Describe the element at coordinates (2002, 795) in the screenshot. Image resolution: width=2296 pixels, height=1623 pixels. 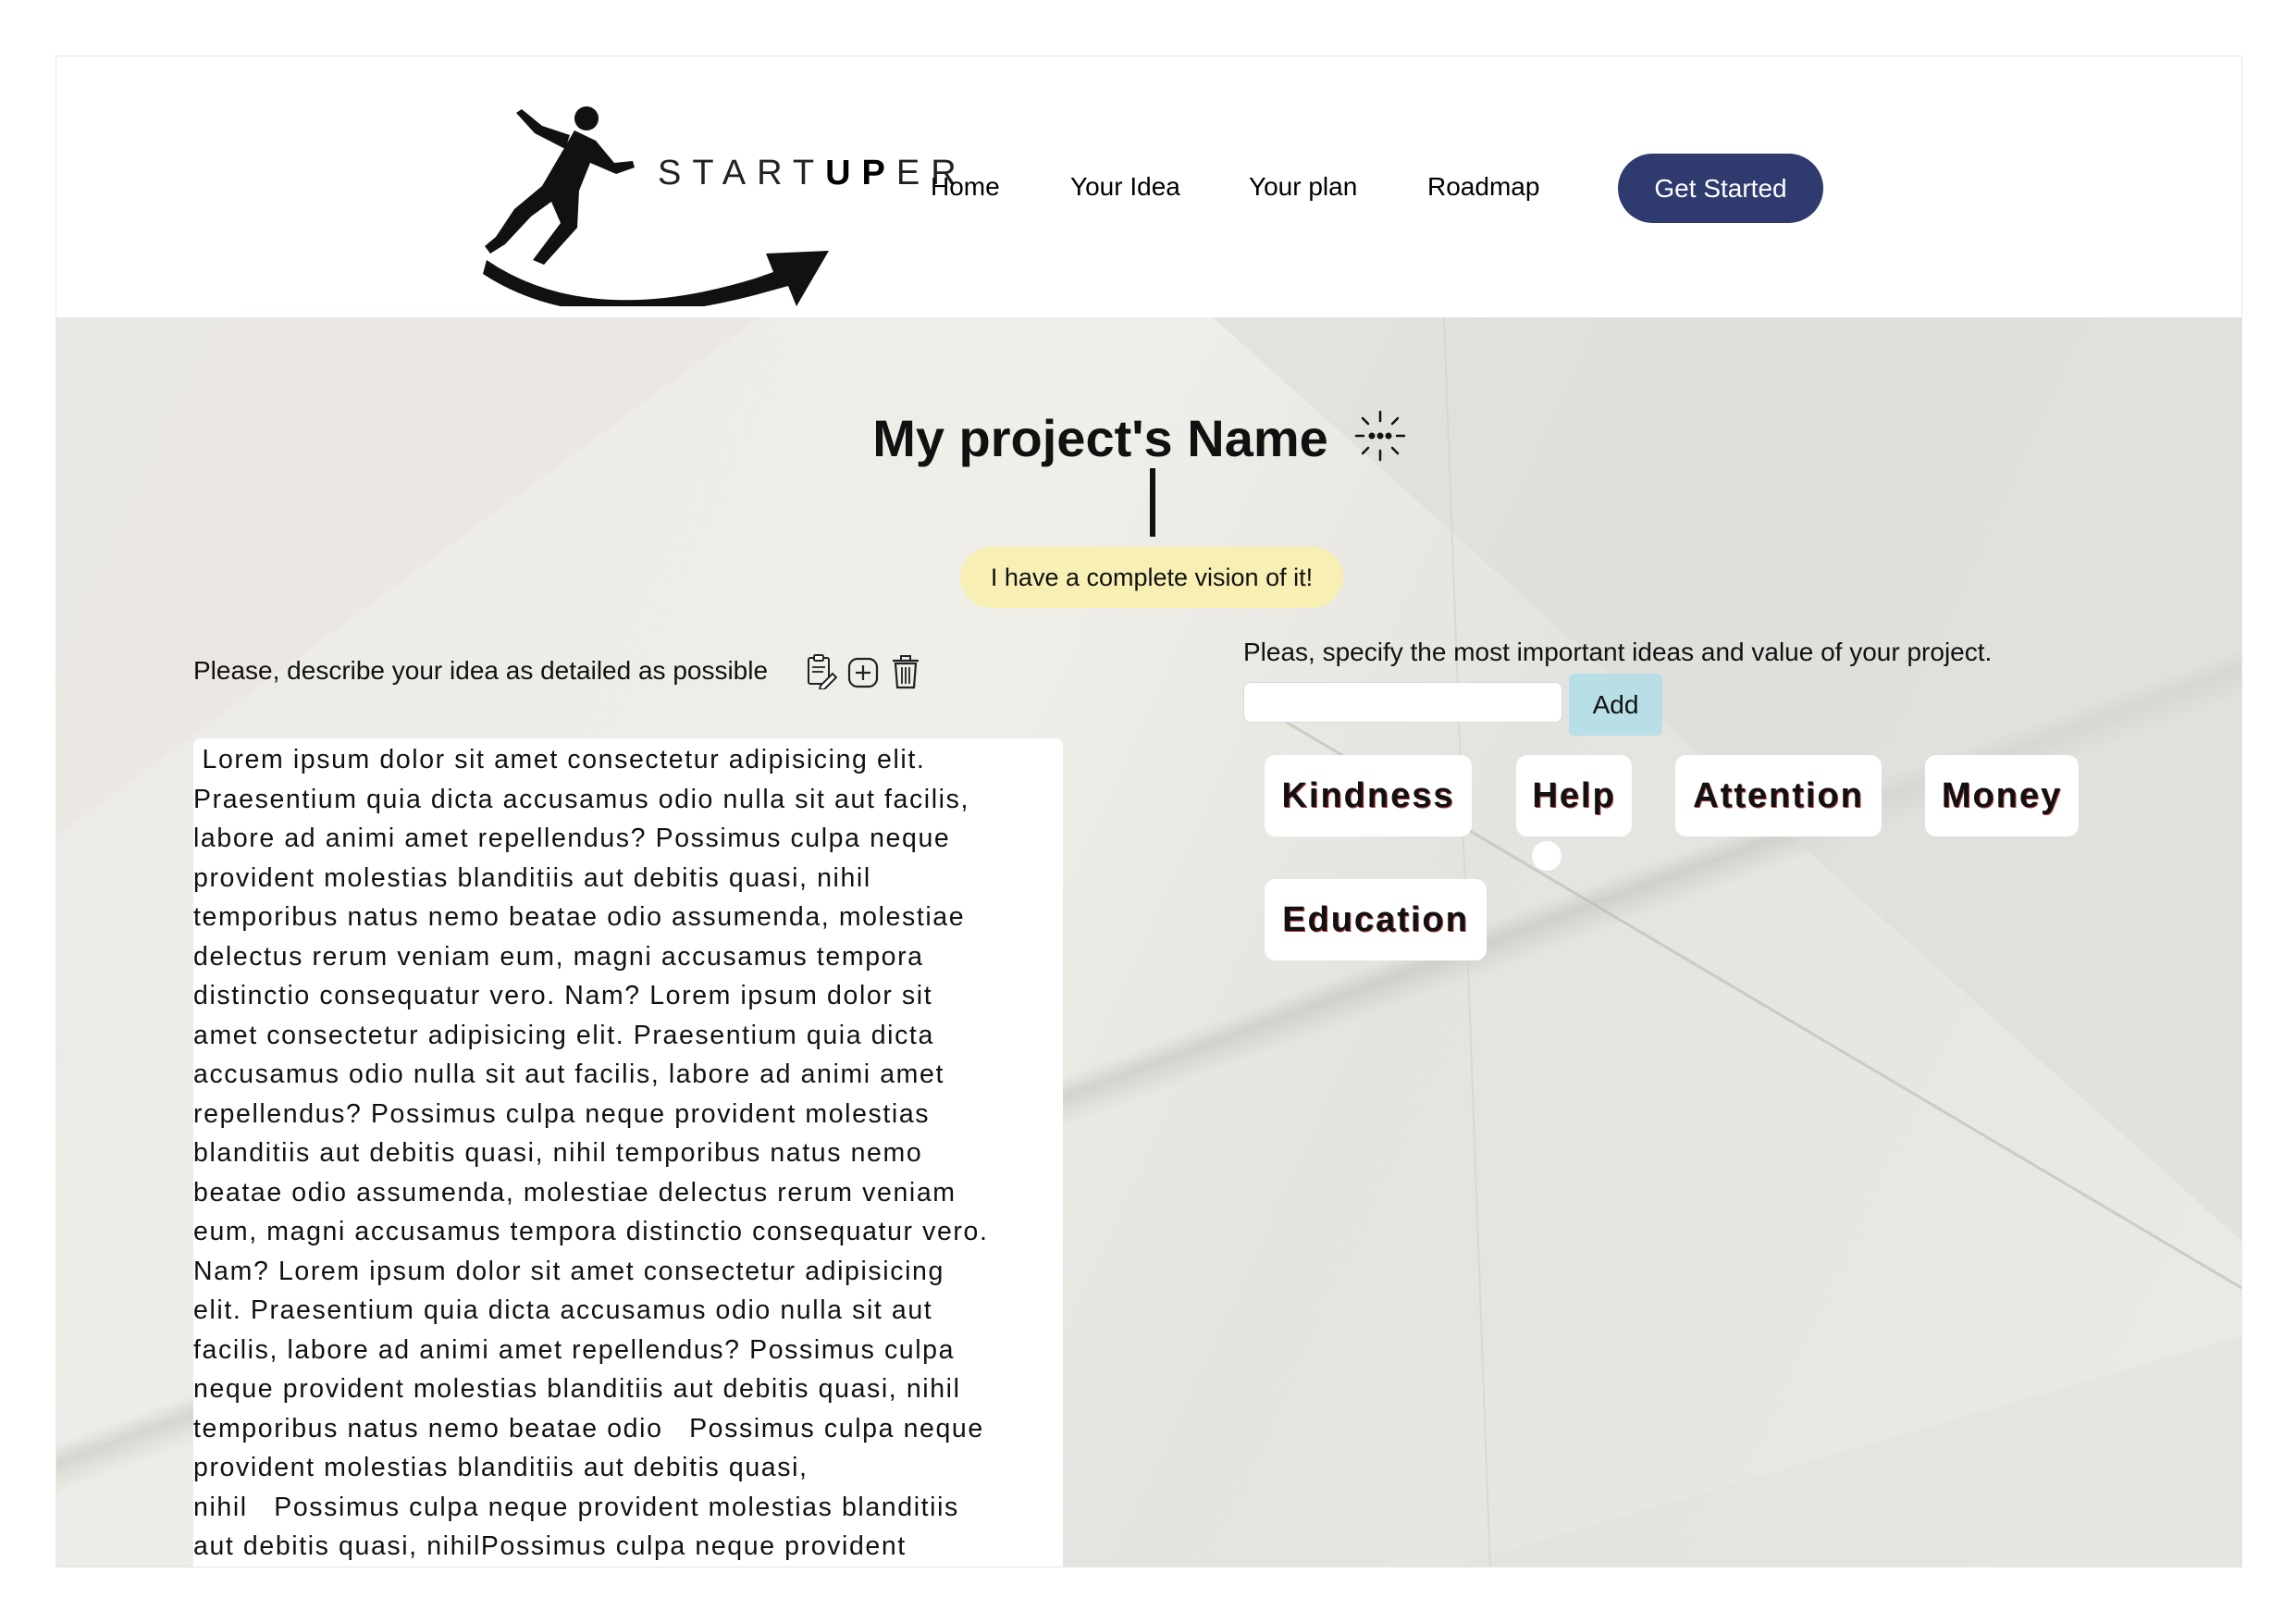
I see `value-tag-money: Money` at that location.